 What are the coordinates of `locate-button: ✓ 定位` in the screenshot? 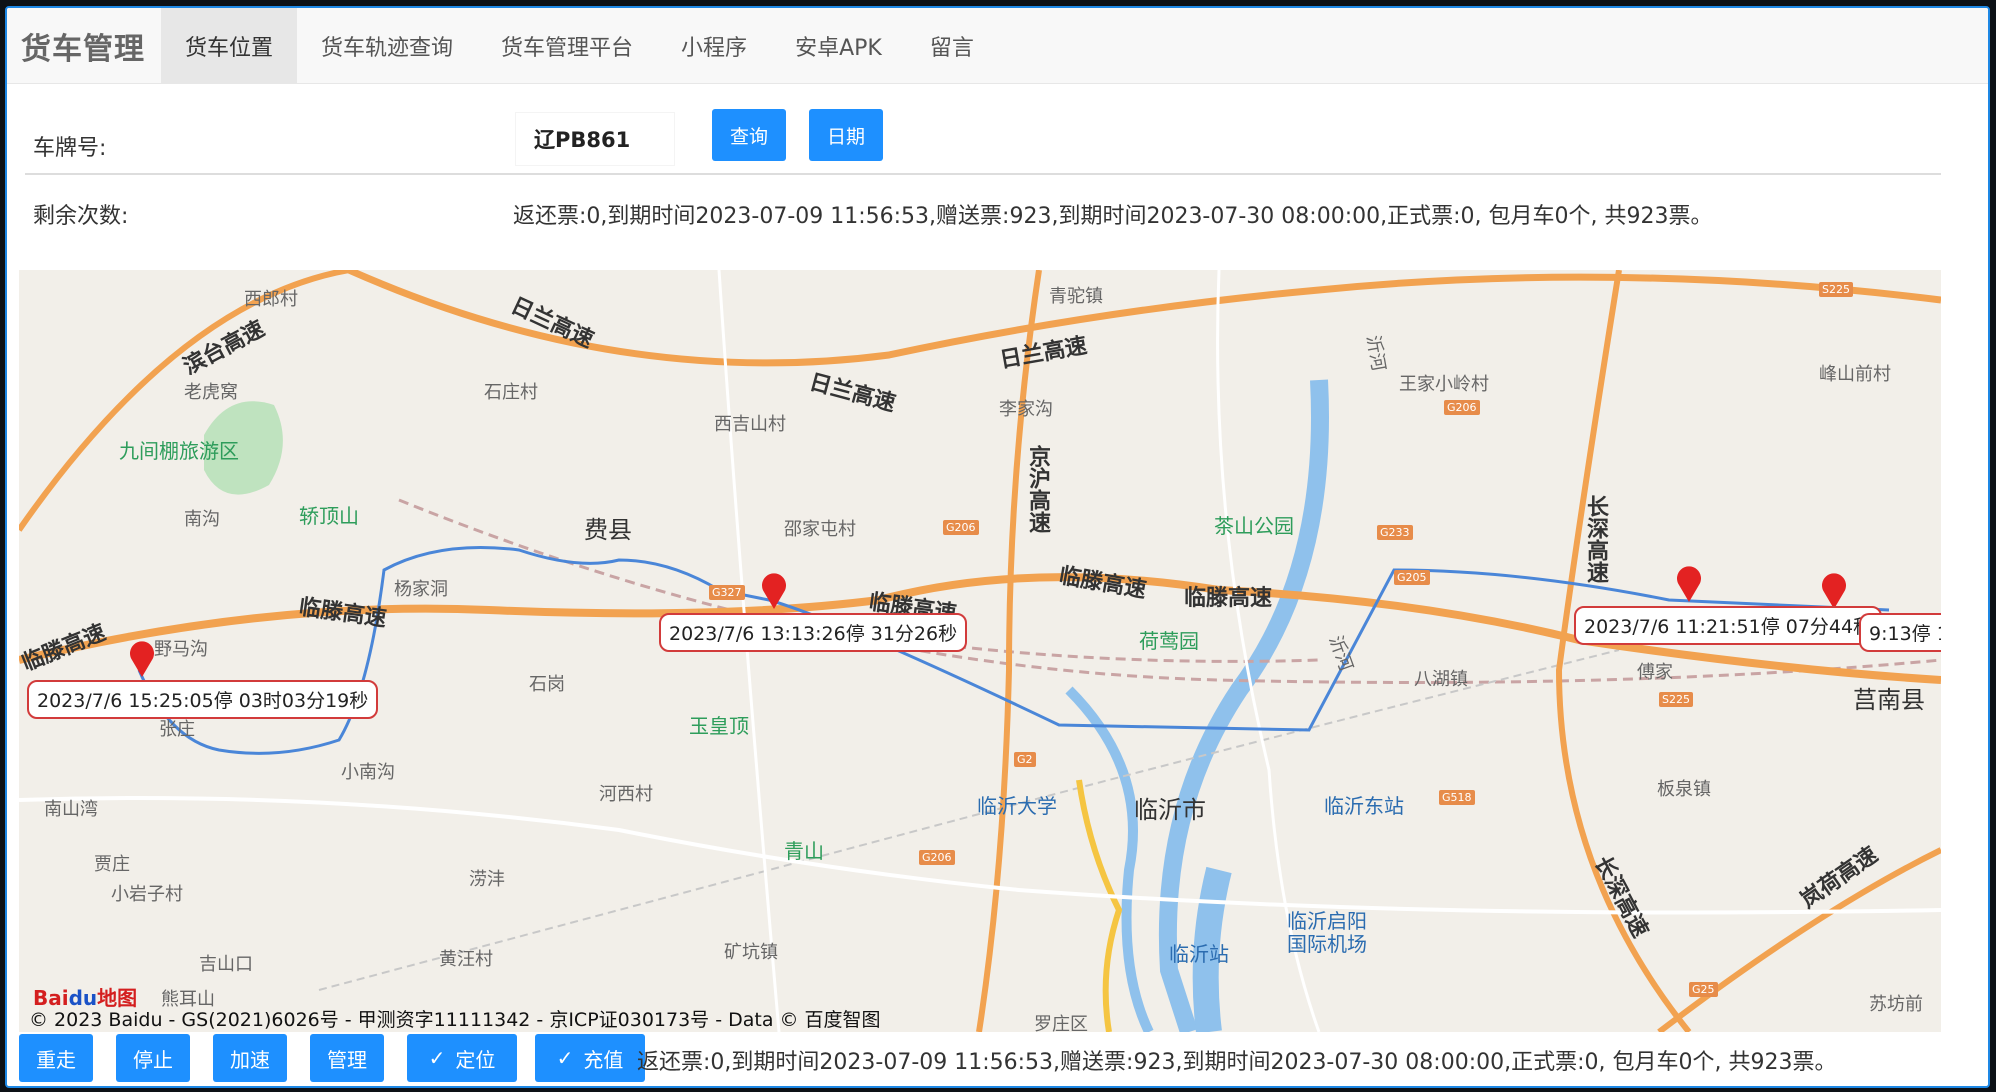 It's located at (462, 1058).